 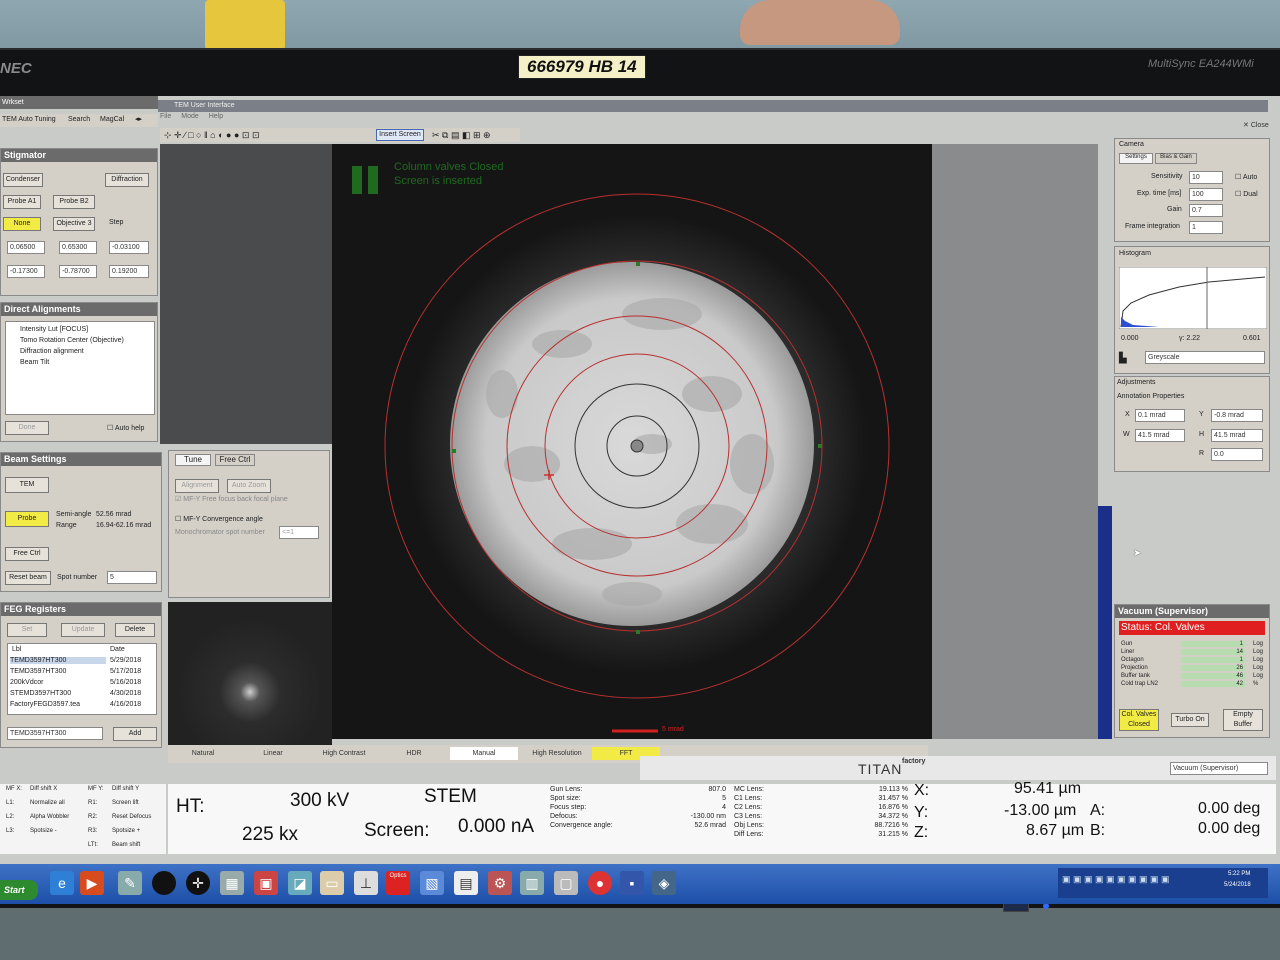 What do you see at coordinates (500, 883) in the screenshot?
I see `app-icon-5: ⚙` at bounding box center [500, 883].